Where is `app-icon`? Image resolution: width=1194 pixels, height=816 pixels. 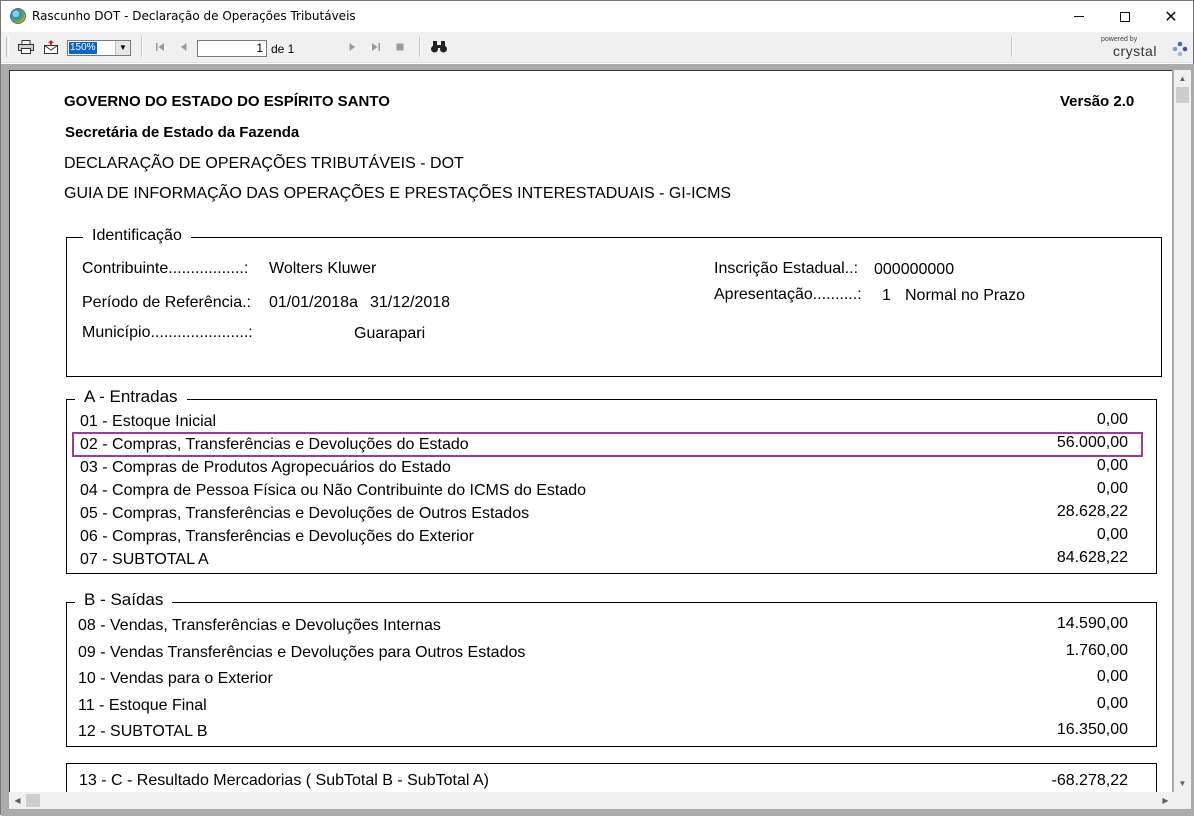
app-icon is located at coordinates (18, 16).